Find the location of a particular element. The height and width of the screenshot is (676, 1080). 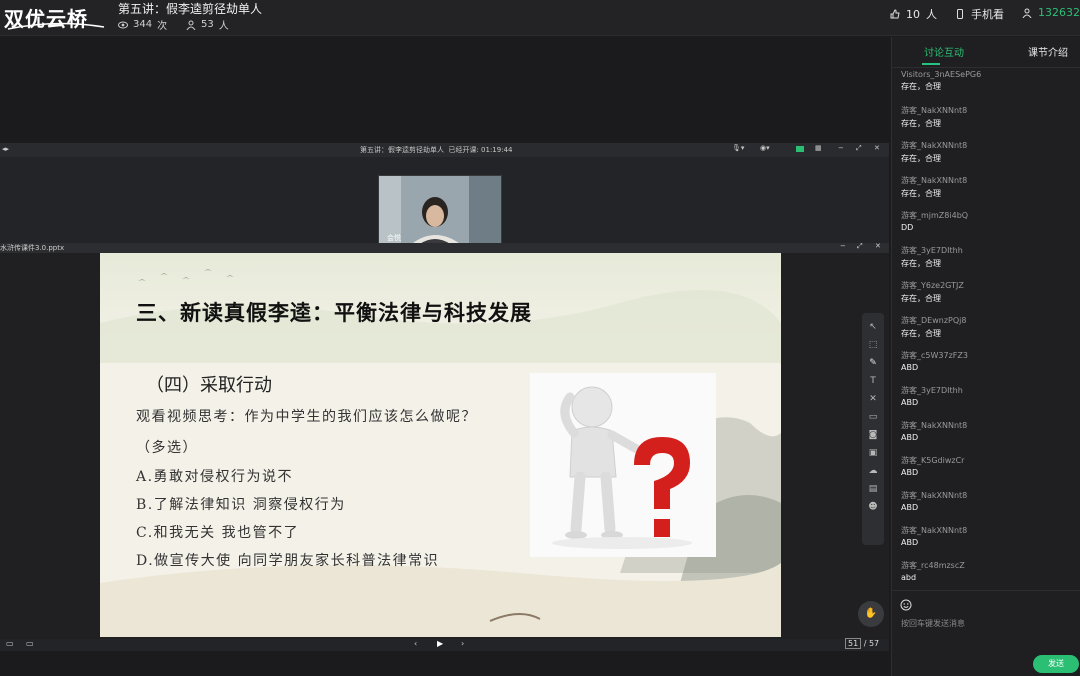

ppt-expand-icon: ⤢ is located at coordinates (860, 246).